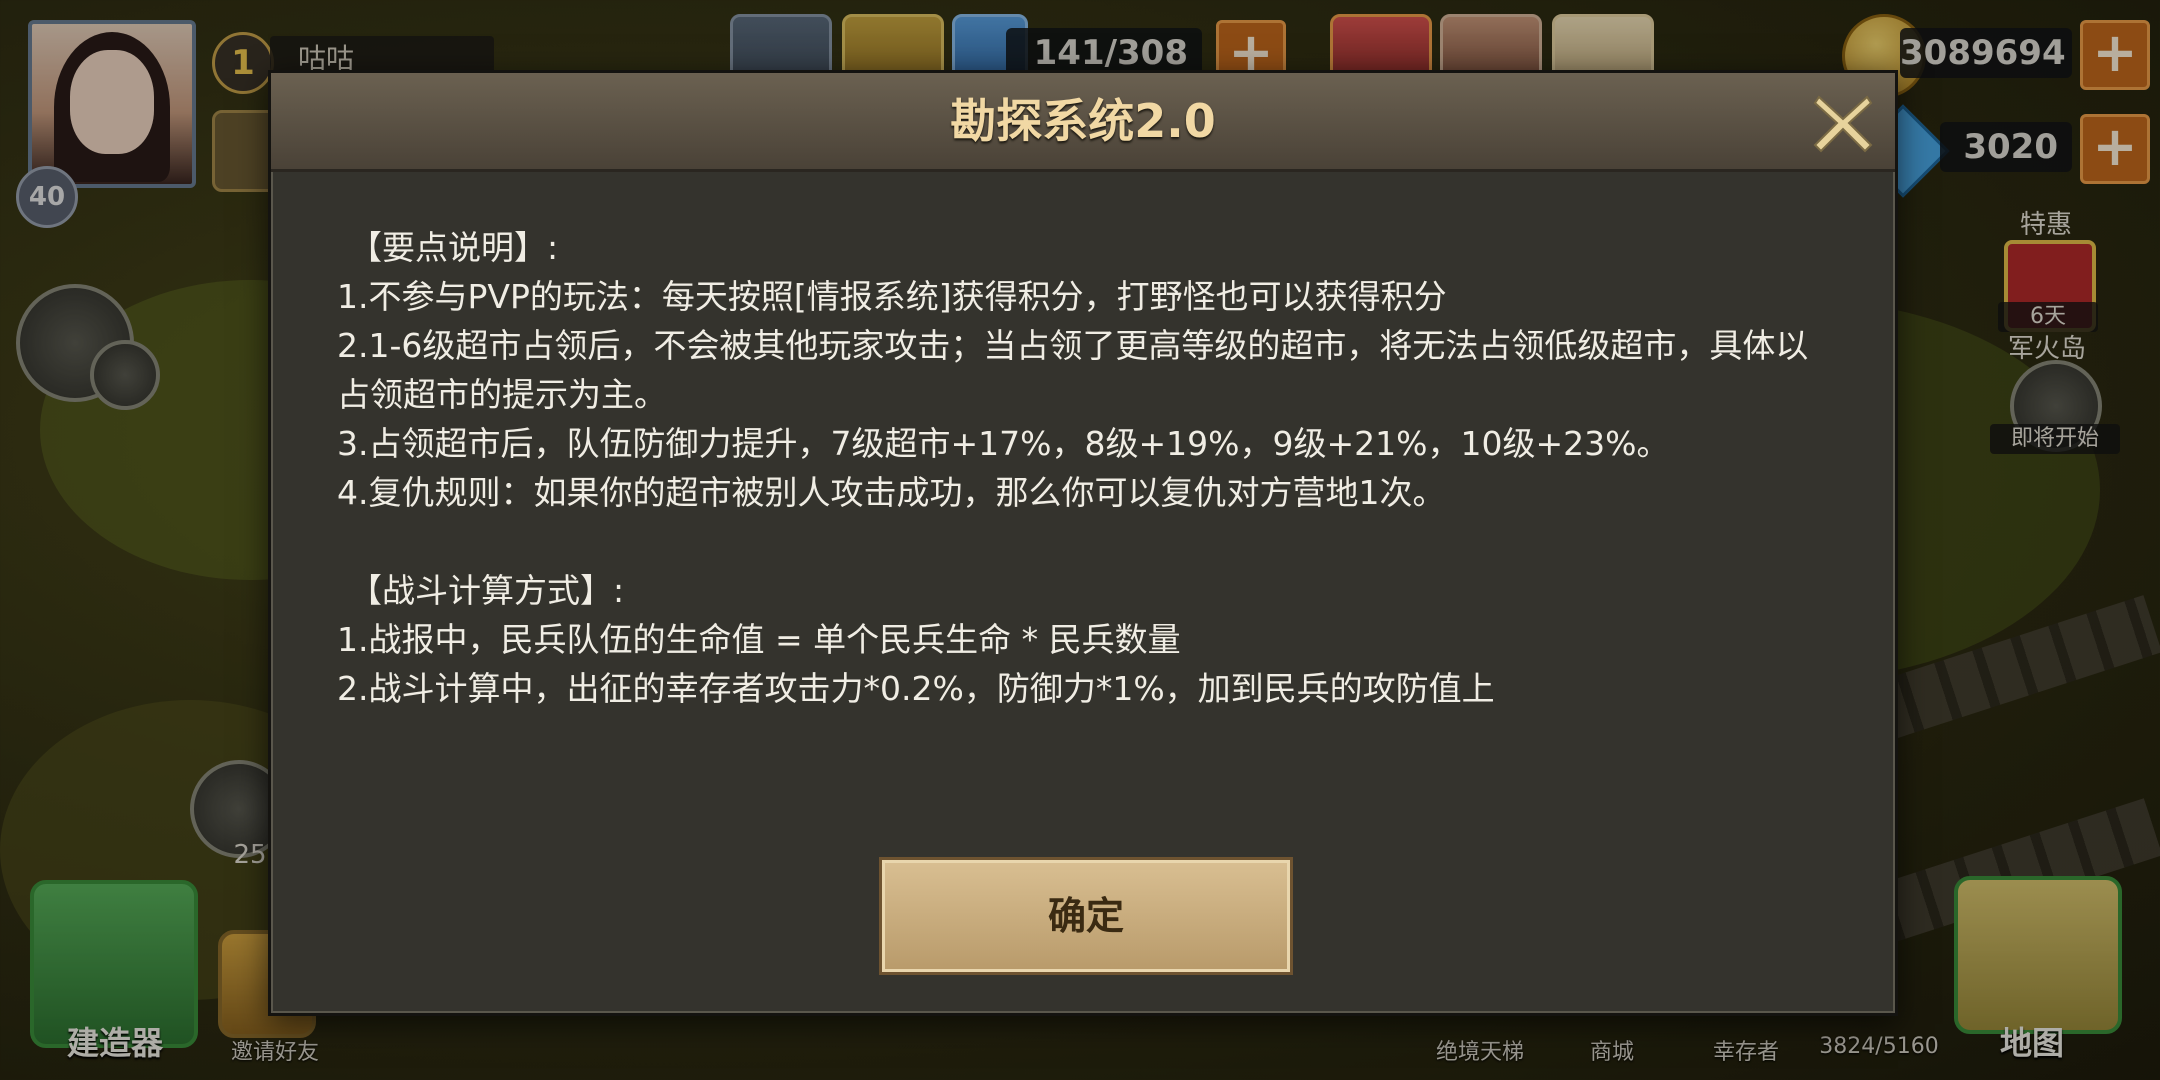  Describe the element at coordinates (1083, 121) in the screenshot. I see `dialog-title: 勘探系统2.0` at that location.